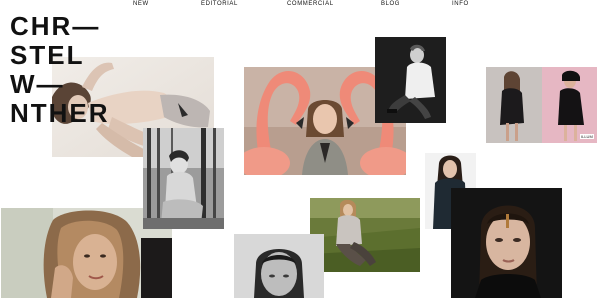 The width and height of the screenshot is (599, 298). Describe the element at coordinates (183, 178) in the screenshot. I see `photo-forest-bw` at that location.